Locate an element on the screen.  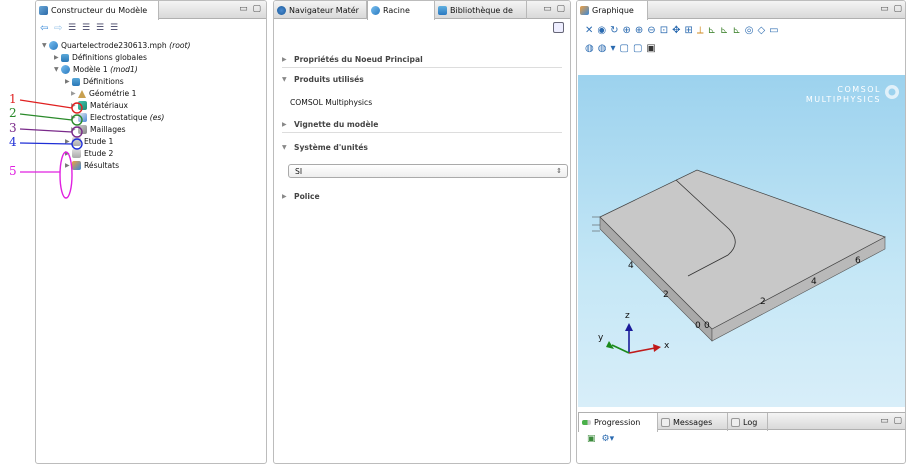
tree-item-study2: ▶ Etude 2 is located at coordinates (89, 153).